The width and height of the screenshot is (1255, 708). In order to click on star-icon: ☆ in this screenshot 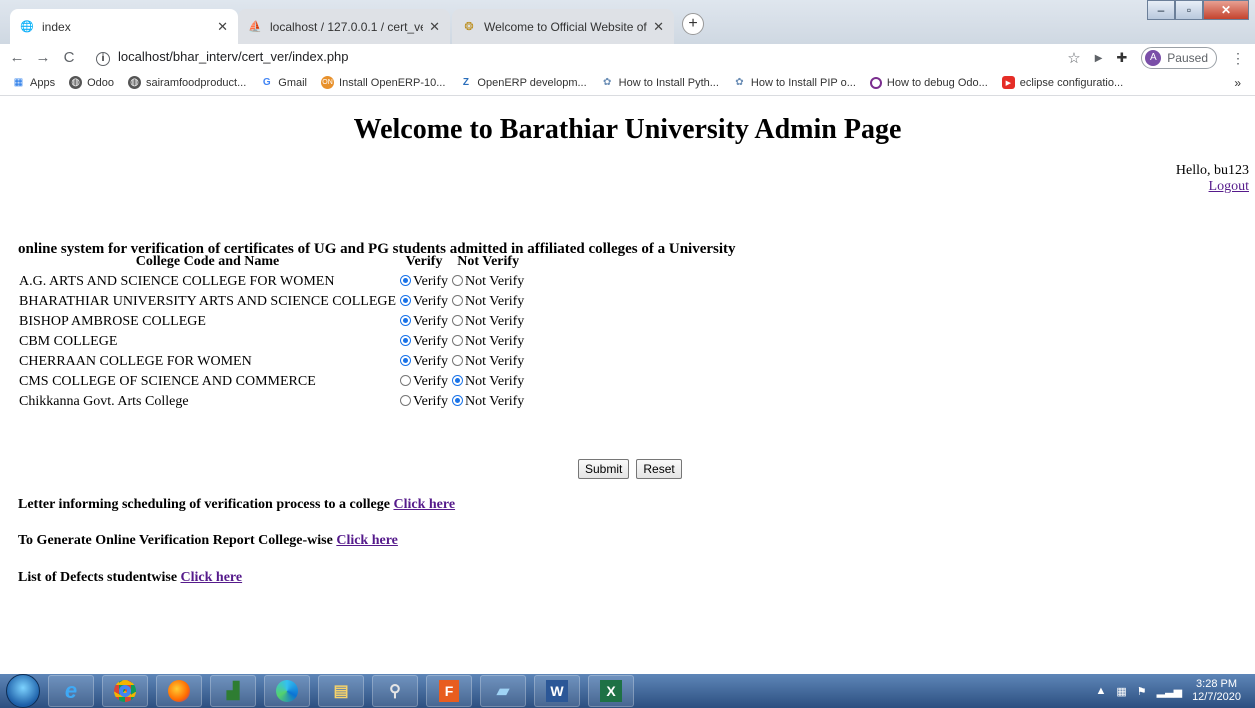, I will do `click(1073, 58)`.